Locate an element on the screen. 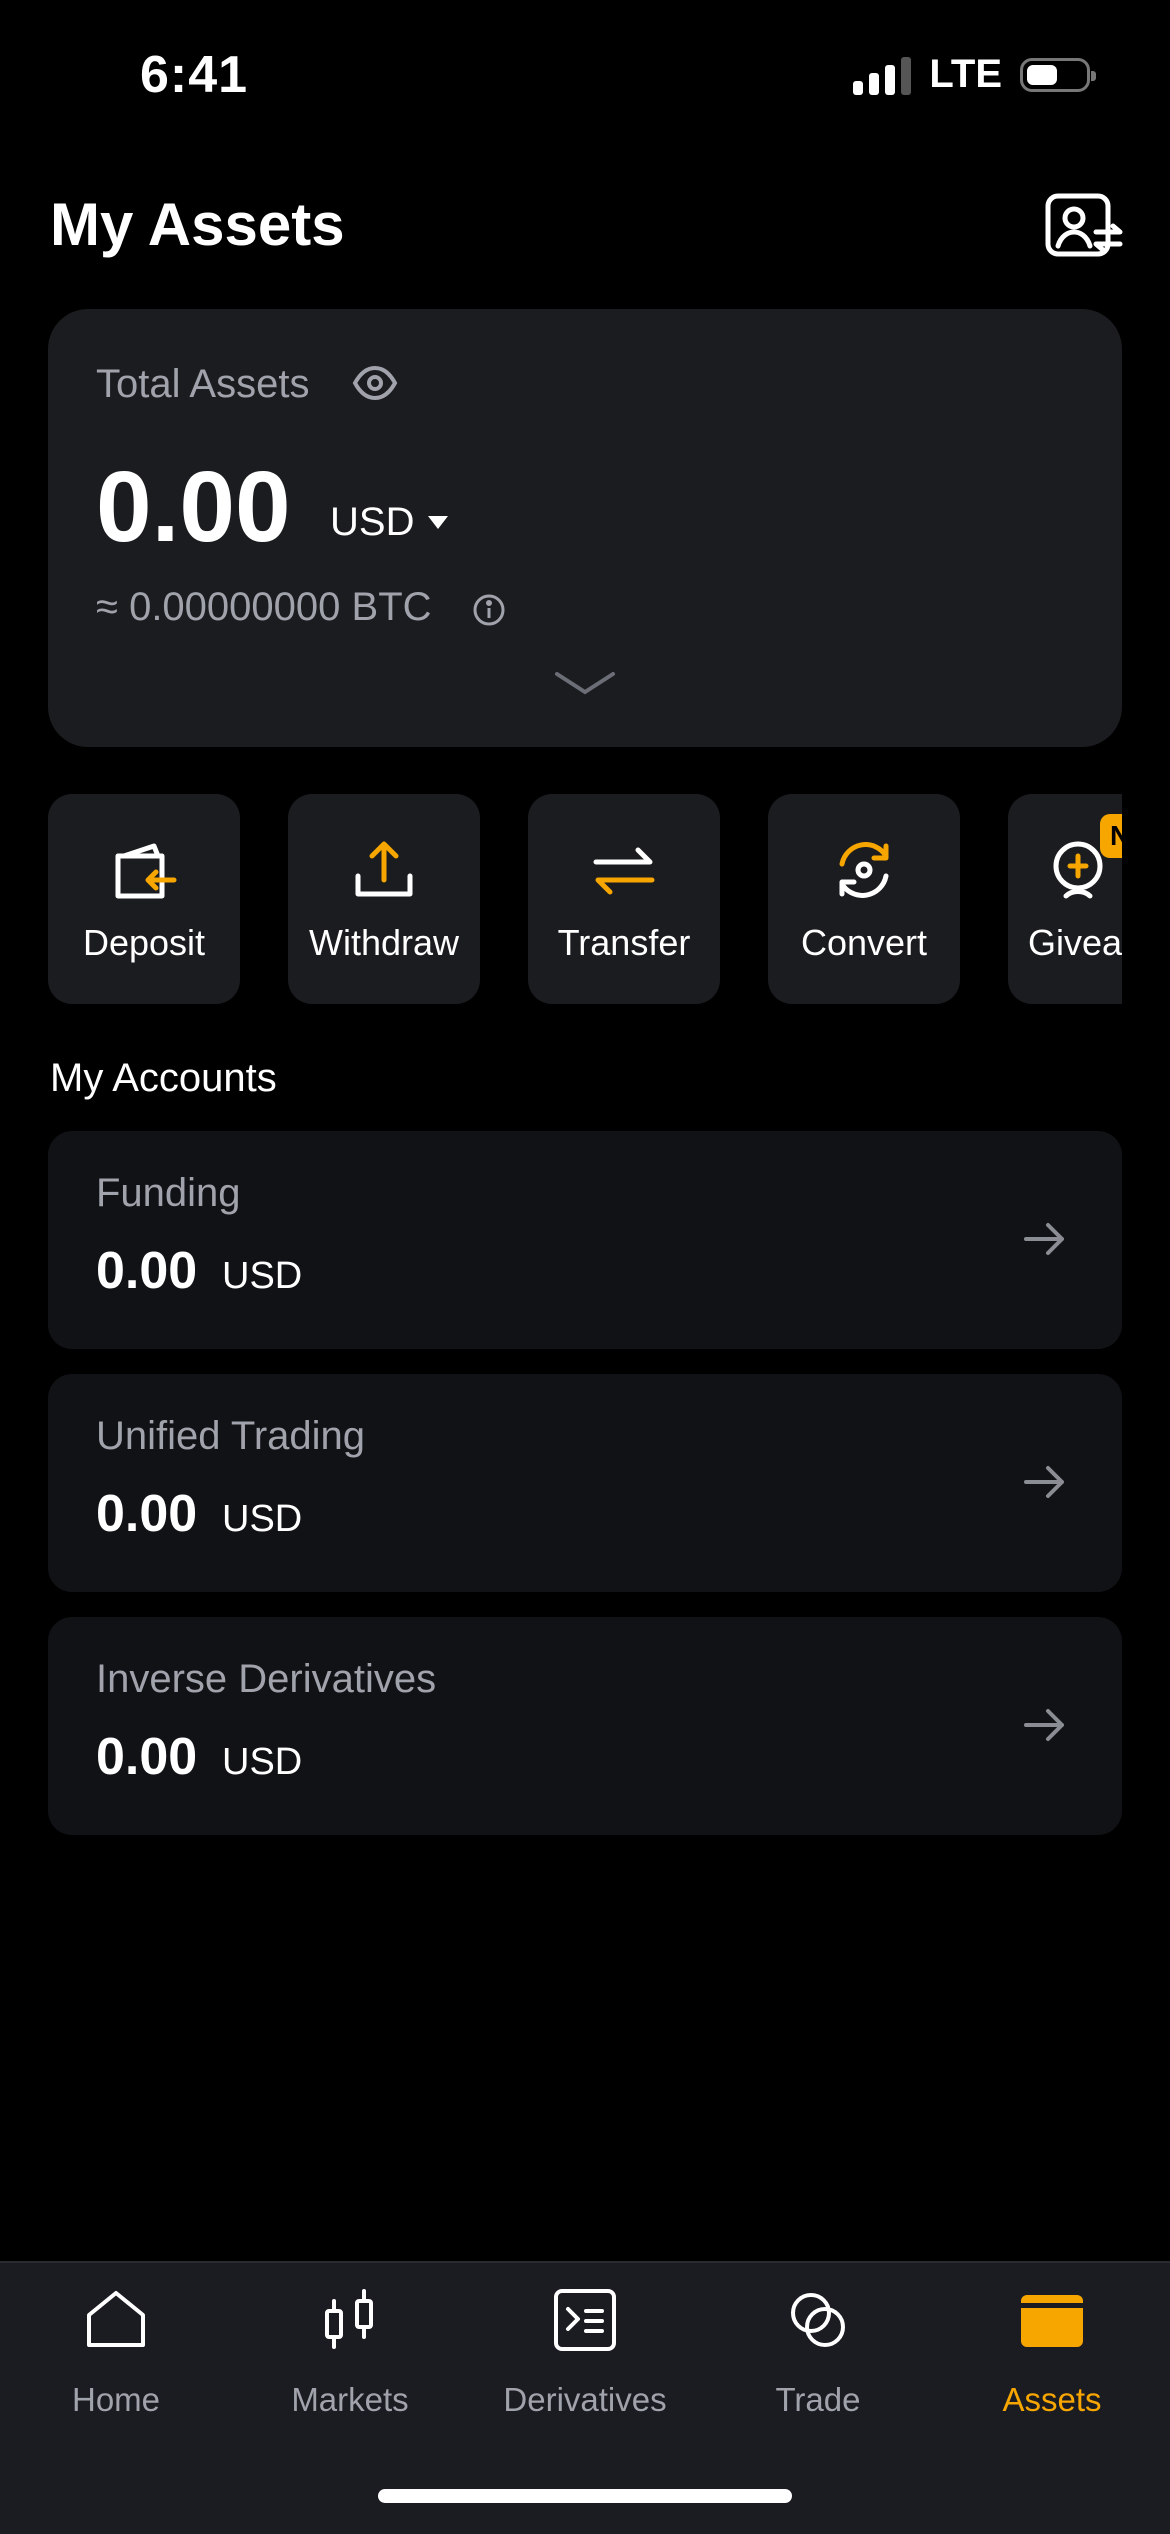 Image resolution: width=1170 pixels, height=2534 pixels. home-icon is located at coordinates (116, 2319).